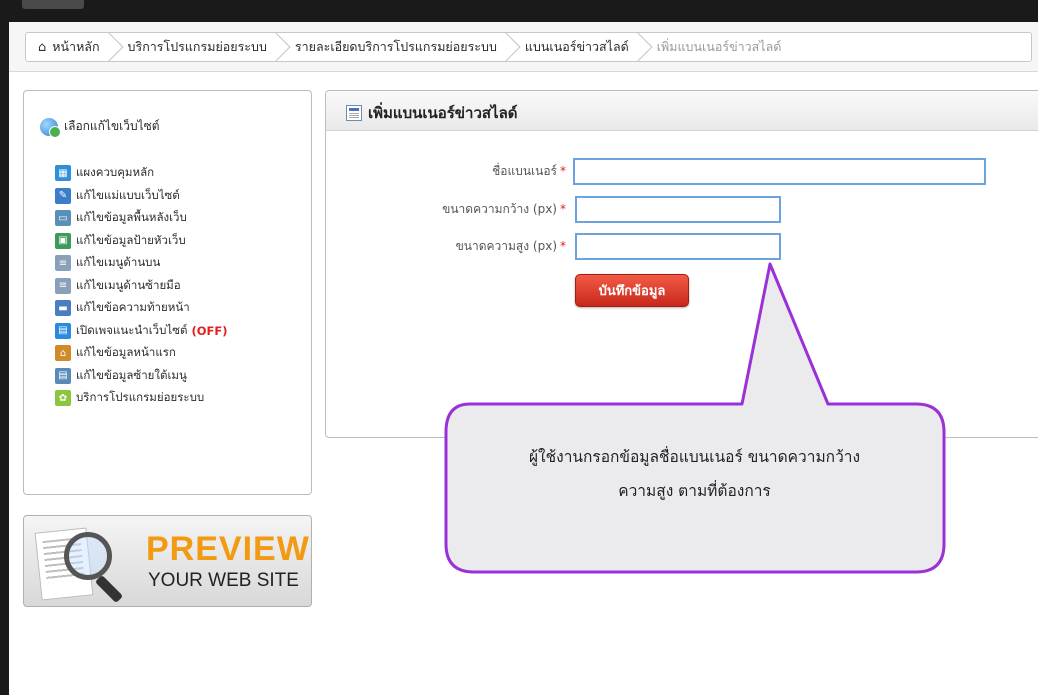  I want to click on left-menu-icon: ≡, so click(63, 285).